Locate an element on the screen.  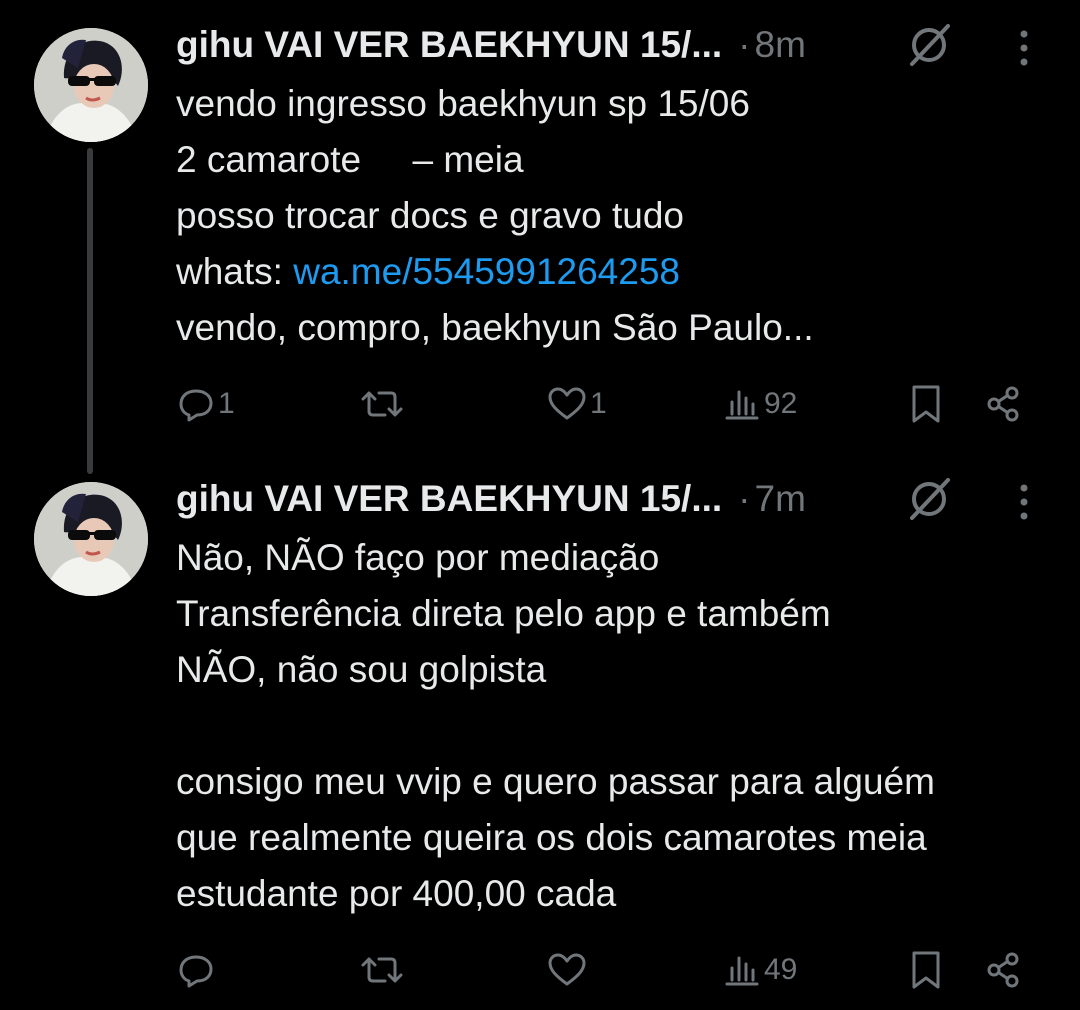
views-button: 92 is located at coordinates (759, 404).